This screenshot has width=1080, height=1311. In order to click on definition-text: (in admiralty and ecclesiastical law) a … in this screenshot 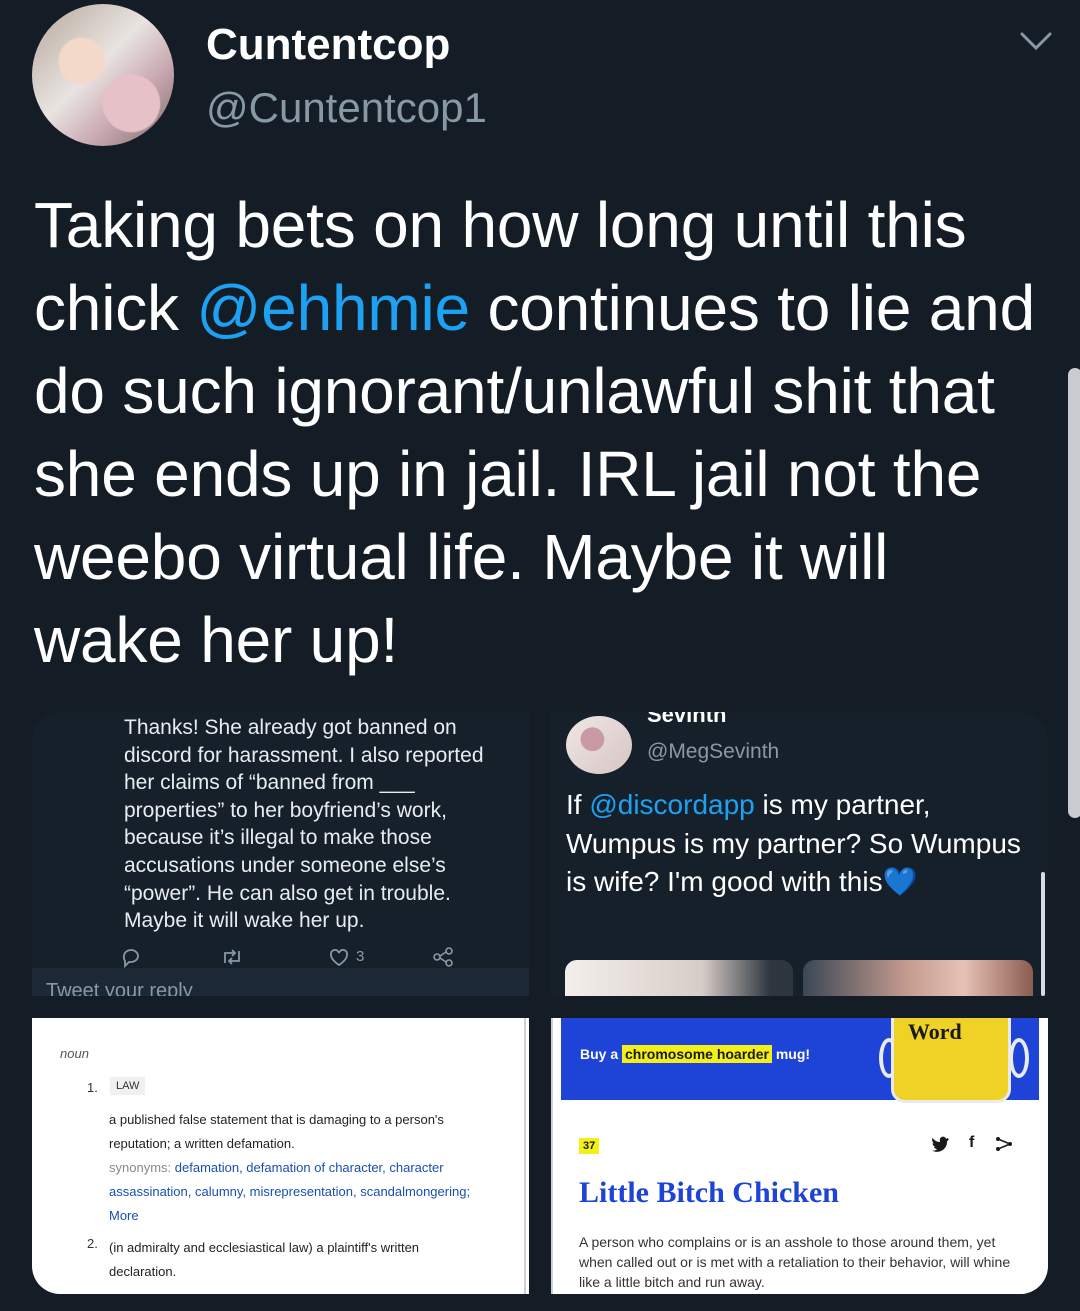, I will do `click(264, 1259)`.